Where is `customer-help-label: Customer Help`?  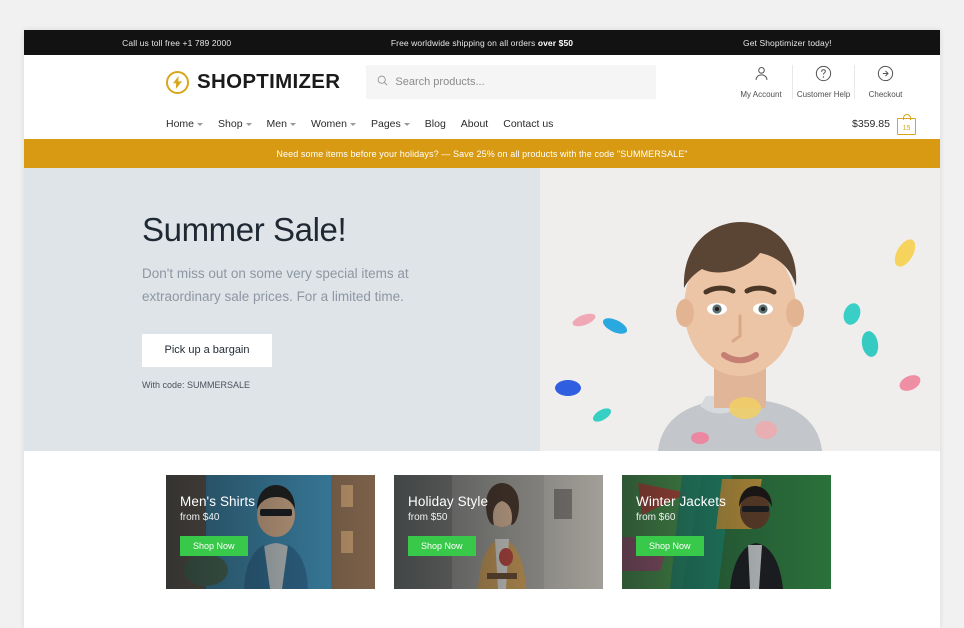
customer-help-label: Customer Help is located at coordinates (823, 94).